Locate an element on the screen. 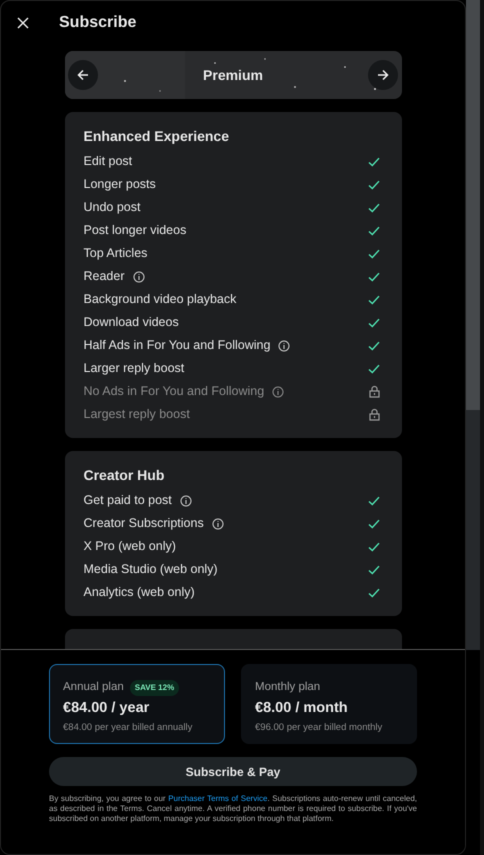 This screenshot has width=484, height=855. plan-option: Monthly plan €8.00 / month €96.00 per year billed monthly is located at coordinates (329, 704).